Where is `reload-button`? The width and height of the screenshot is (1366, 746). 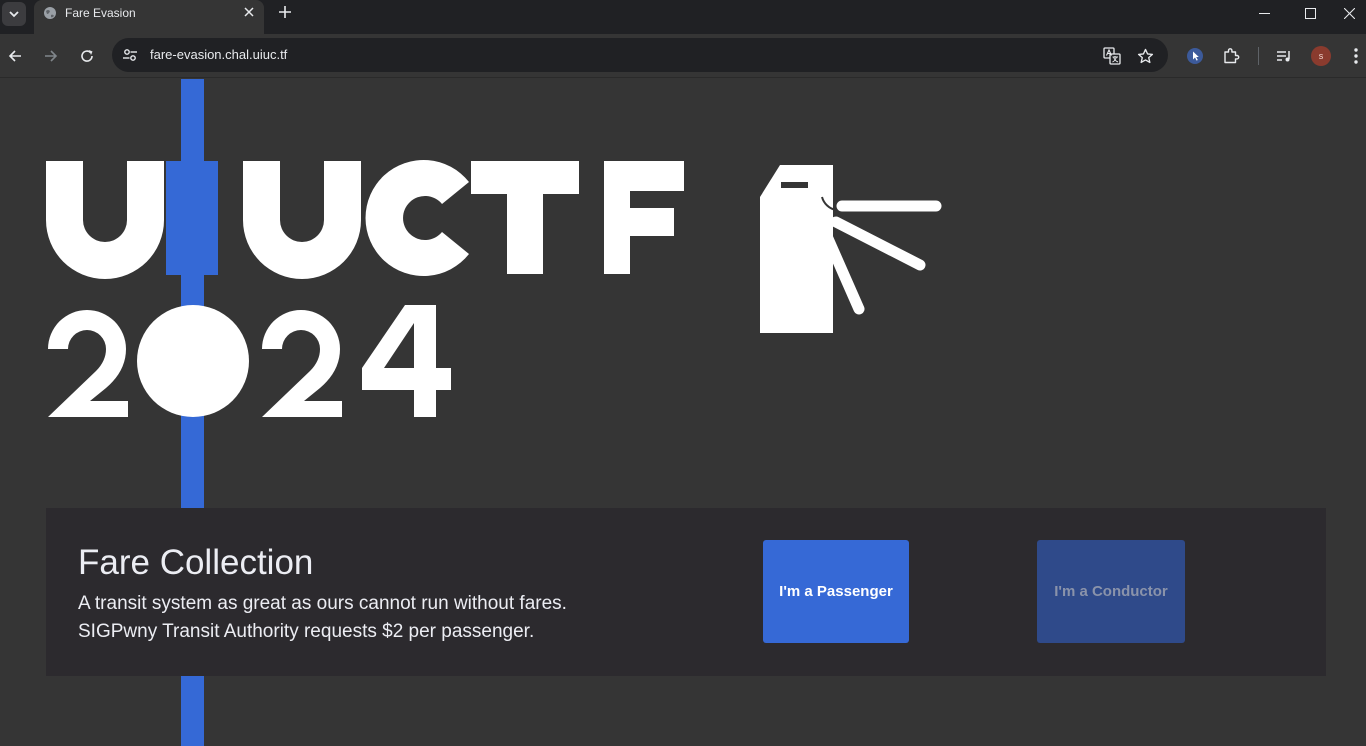 reload-button is located at coordinates (87, 56).